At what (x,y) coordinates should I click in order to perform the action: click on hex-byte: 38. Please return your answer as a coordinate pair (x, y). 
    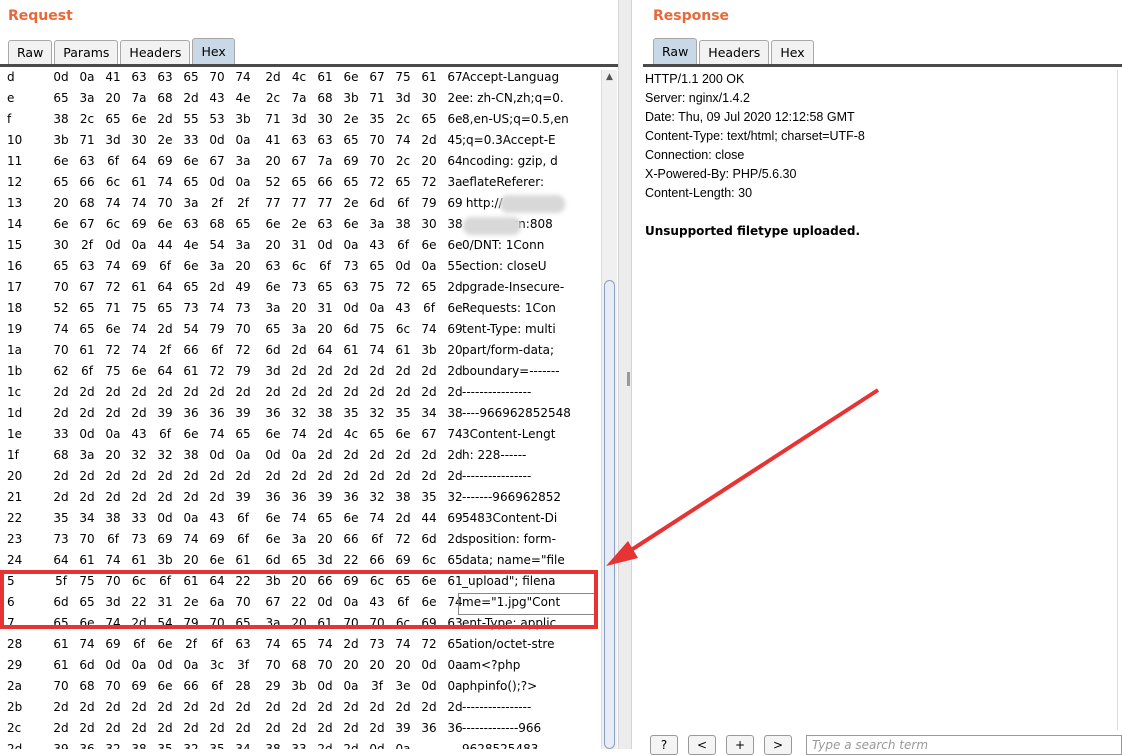
    Looking at the image, I should click on (61, 119).